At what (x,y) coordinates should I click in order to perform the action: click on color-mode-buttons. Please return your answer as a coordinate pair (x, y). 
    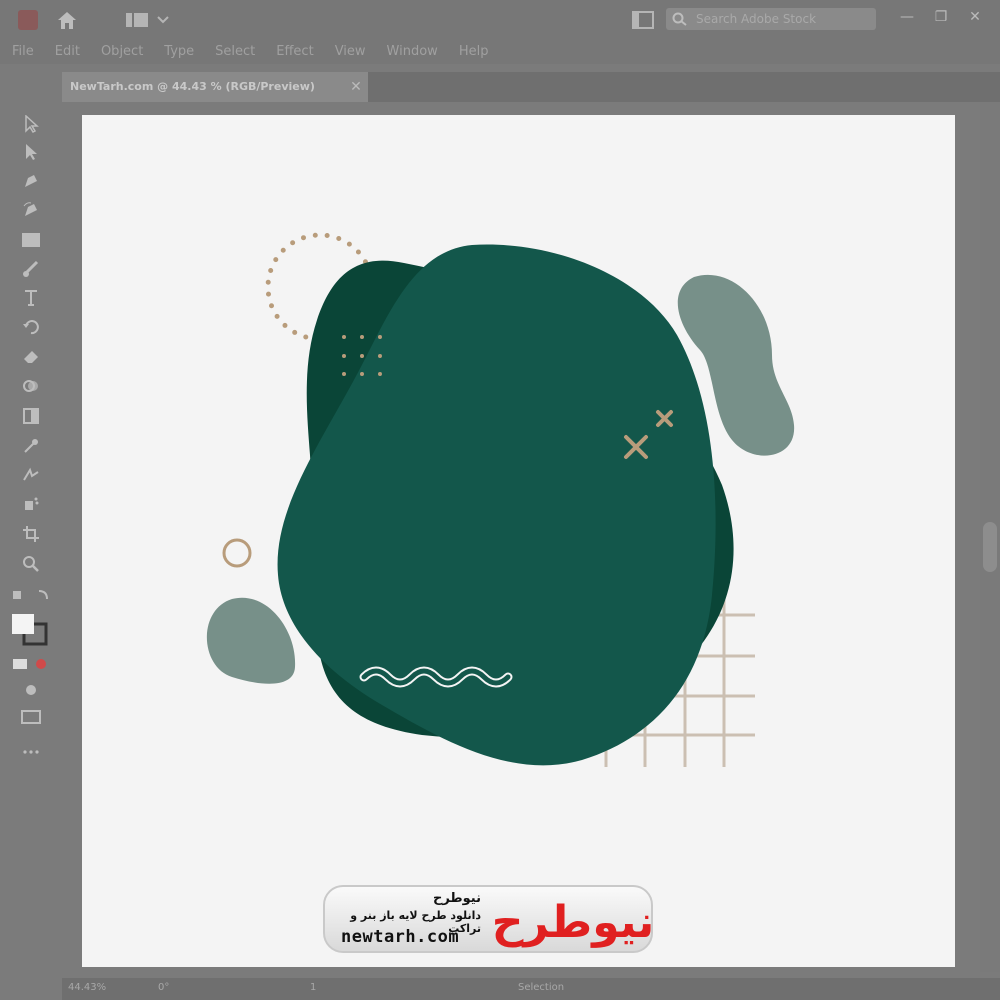
    Looking at the image, I should click on (31, 664).